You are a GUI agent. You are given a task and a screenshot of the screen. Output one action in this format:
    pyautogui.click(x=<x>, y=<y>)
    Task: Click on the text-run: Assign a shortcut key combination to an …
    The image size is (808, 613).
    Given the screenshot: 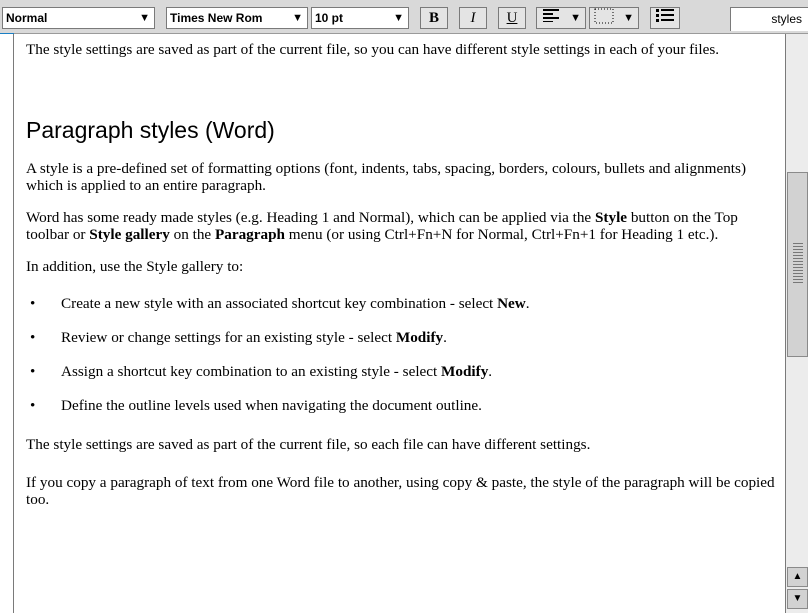 What is the action you would take?
    pyautogui.click(x=251, y=371)
    